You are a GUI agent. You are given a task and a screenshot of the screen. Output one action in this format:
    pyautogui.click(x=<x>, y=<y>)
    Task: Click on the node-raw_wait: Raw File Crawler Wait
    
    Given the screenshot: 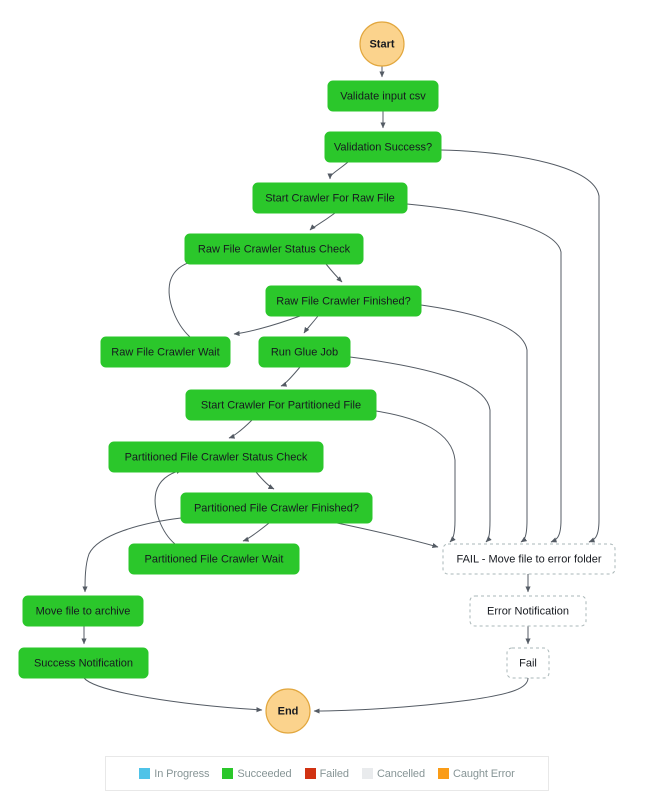 What is the action you would take?
    pyautogui.click(x=165, y=352)
    